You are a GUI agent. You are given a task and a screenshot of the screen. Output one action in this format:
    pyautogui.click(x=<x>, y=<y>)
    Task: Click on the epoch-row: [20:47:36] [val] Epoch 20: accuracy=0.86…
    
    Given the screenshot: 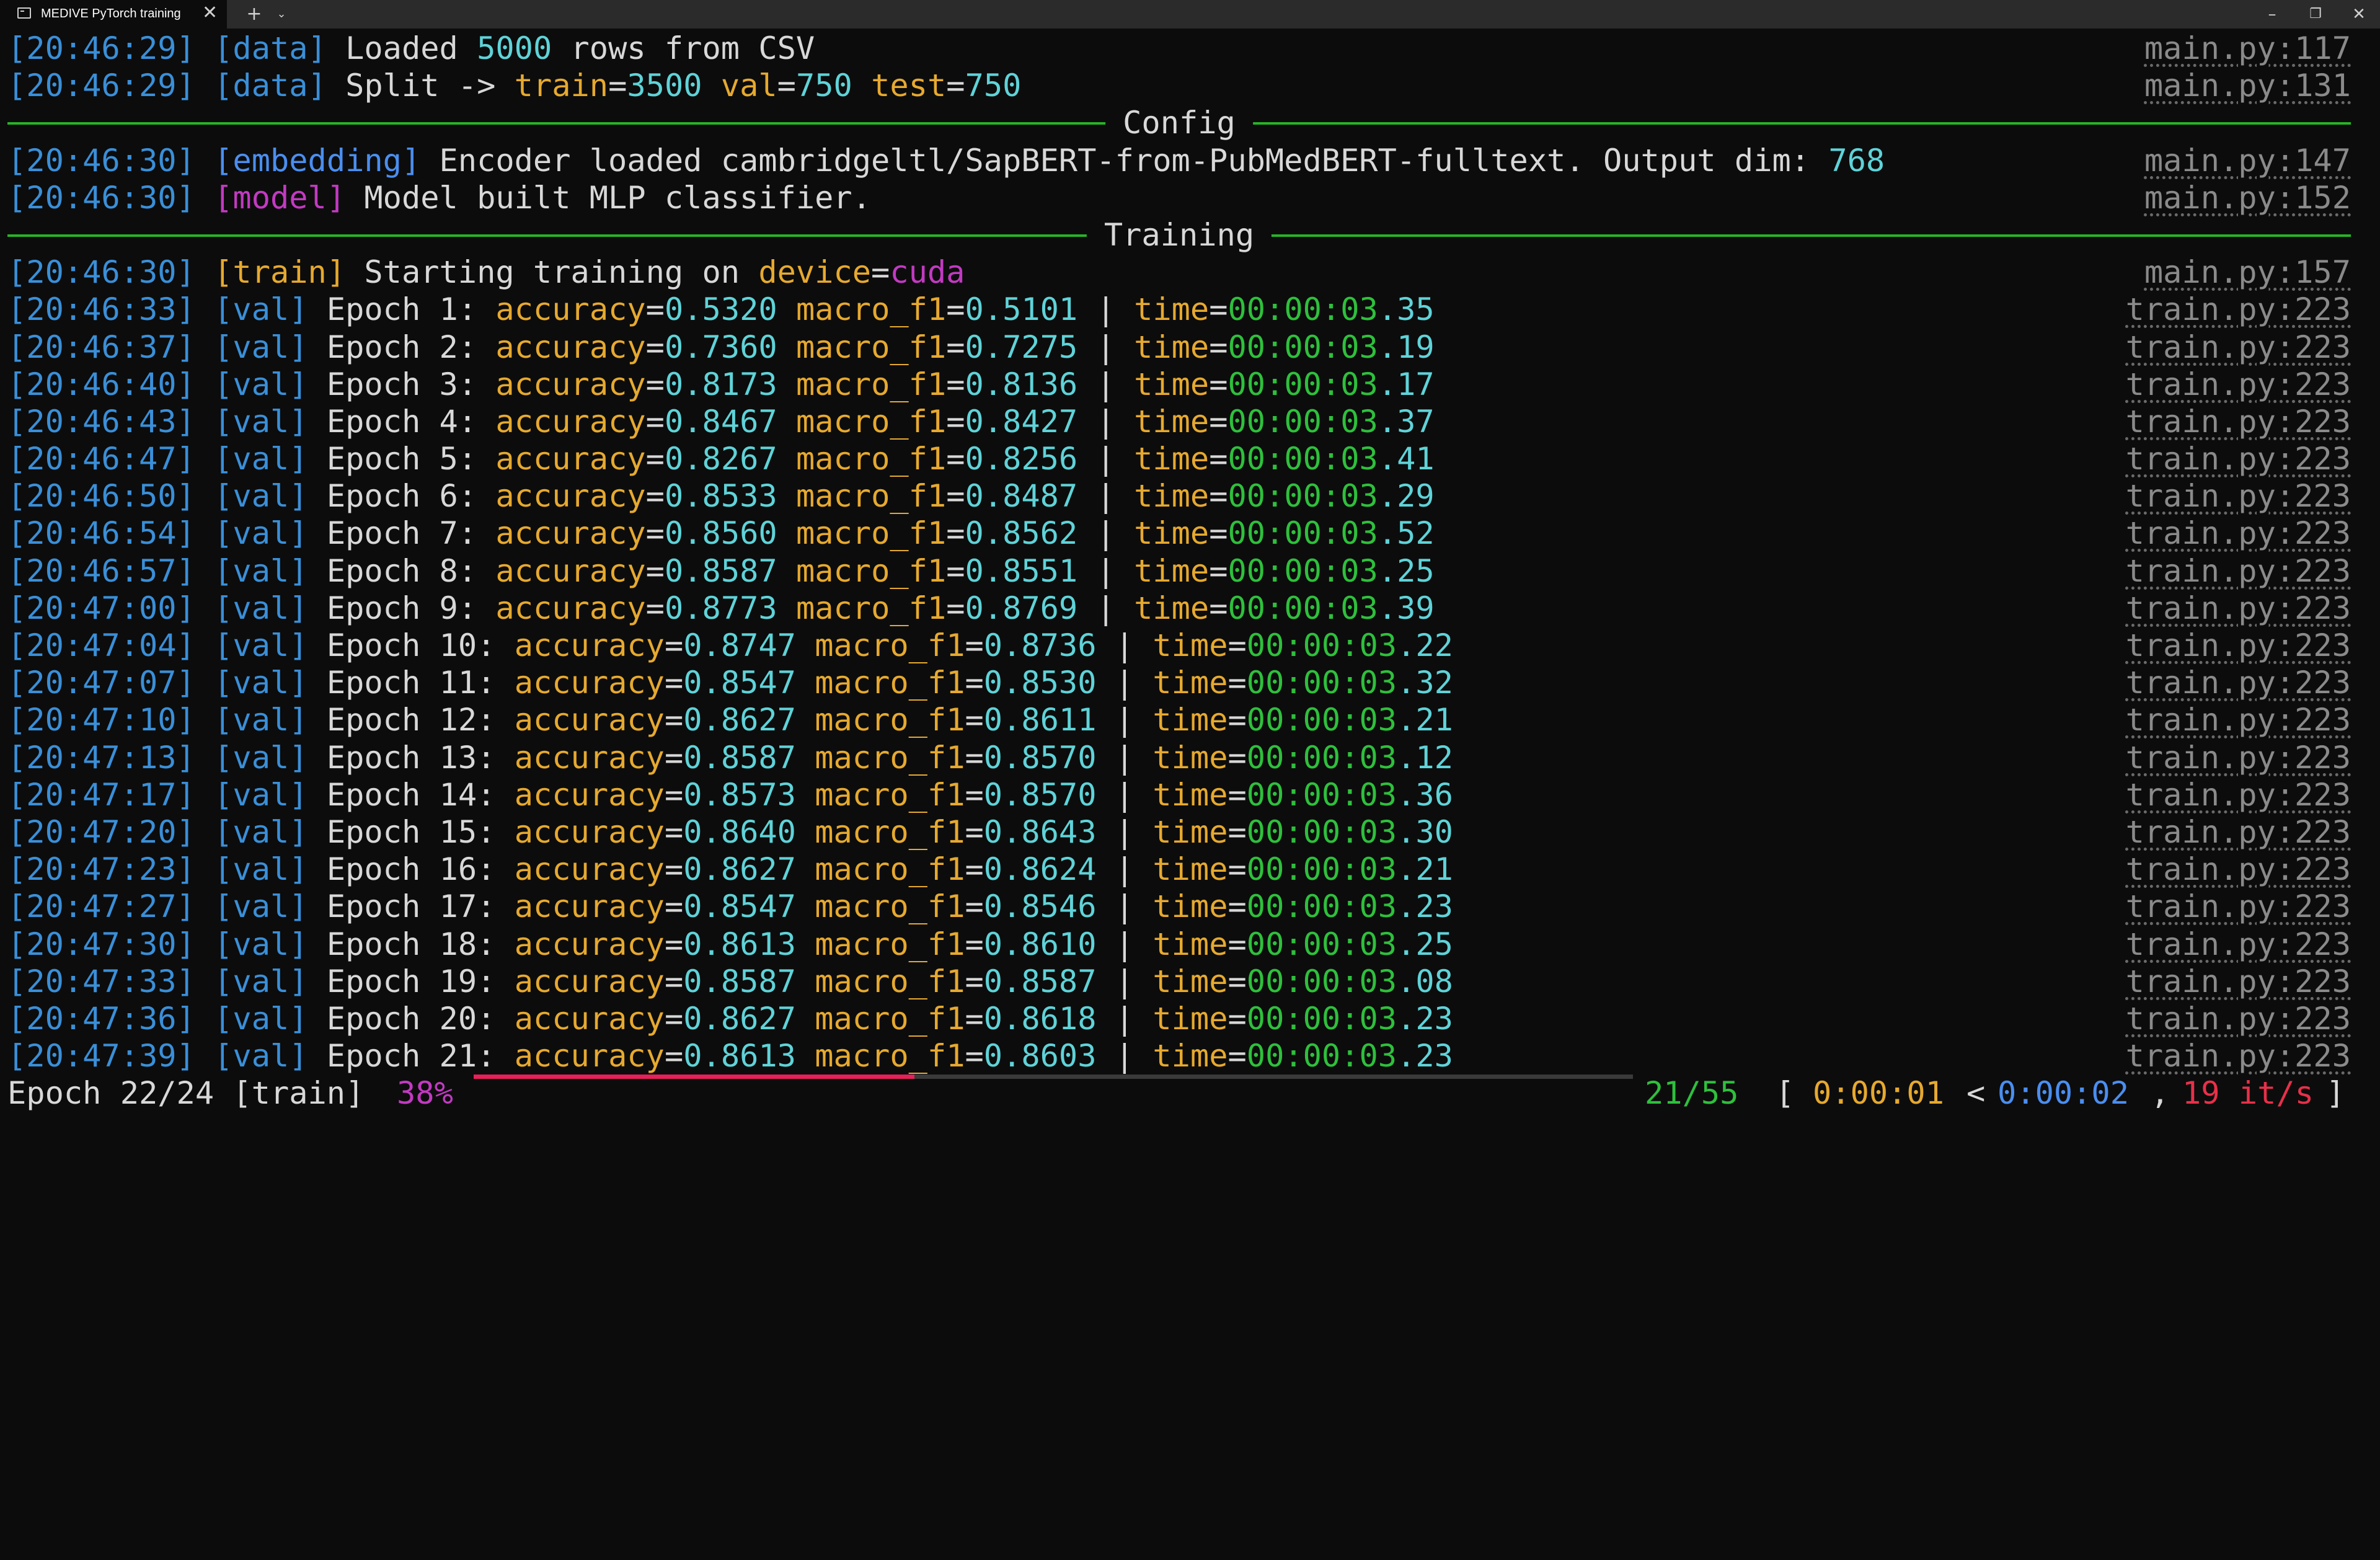 What is the action you would take?
    pyautogui.click(x=1179, y=1018)
    